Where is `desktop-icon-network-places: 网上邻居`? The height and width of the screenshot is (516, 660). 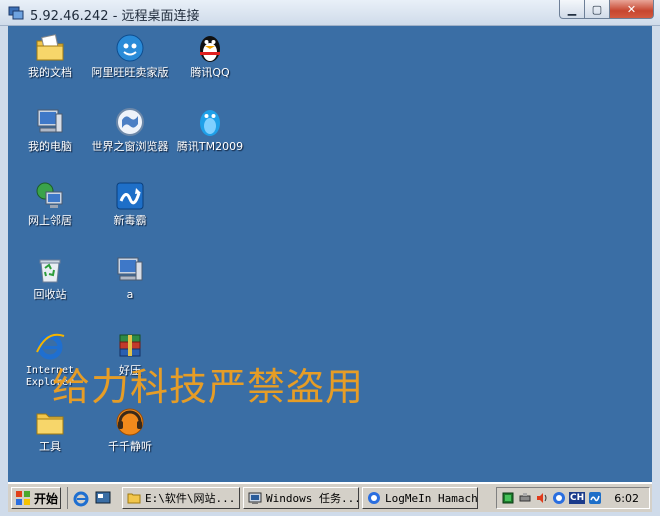
desktop-icon-network-places: 网上邻居 is located at coordinates (50, 203).